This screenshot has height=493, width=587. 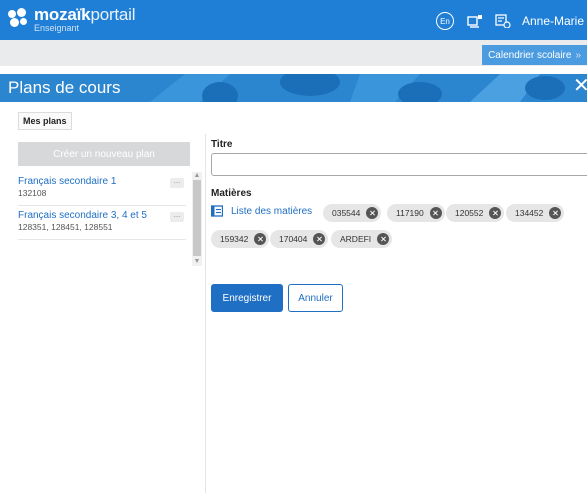 What do you see at coordinates (469, 213) in the screenshot?
I see `subject-chip-label: 120552` at bounding box center [469, 213].